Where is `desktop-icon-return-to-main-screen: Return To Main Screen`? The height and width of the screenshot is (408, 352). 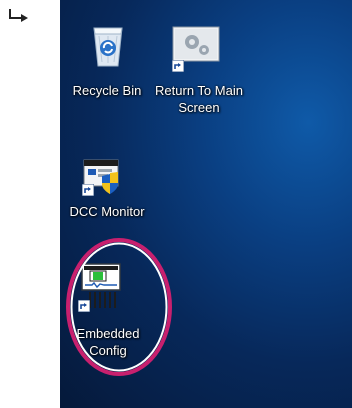 desktop-icon-return-to-main-screen: Return To Main Screen is located at coordinates (199, 72).